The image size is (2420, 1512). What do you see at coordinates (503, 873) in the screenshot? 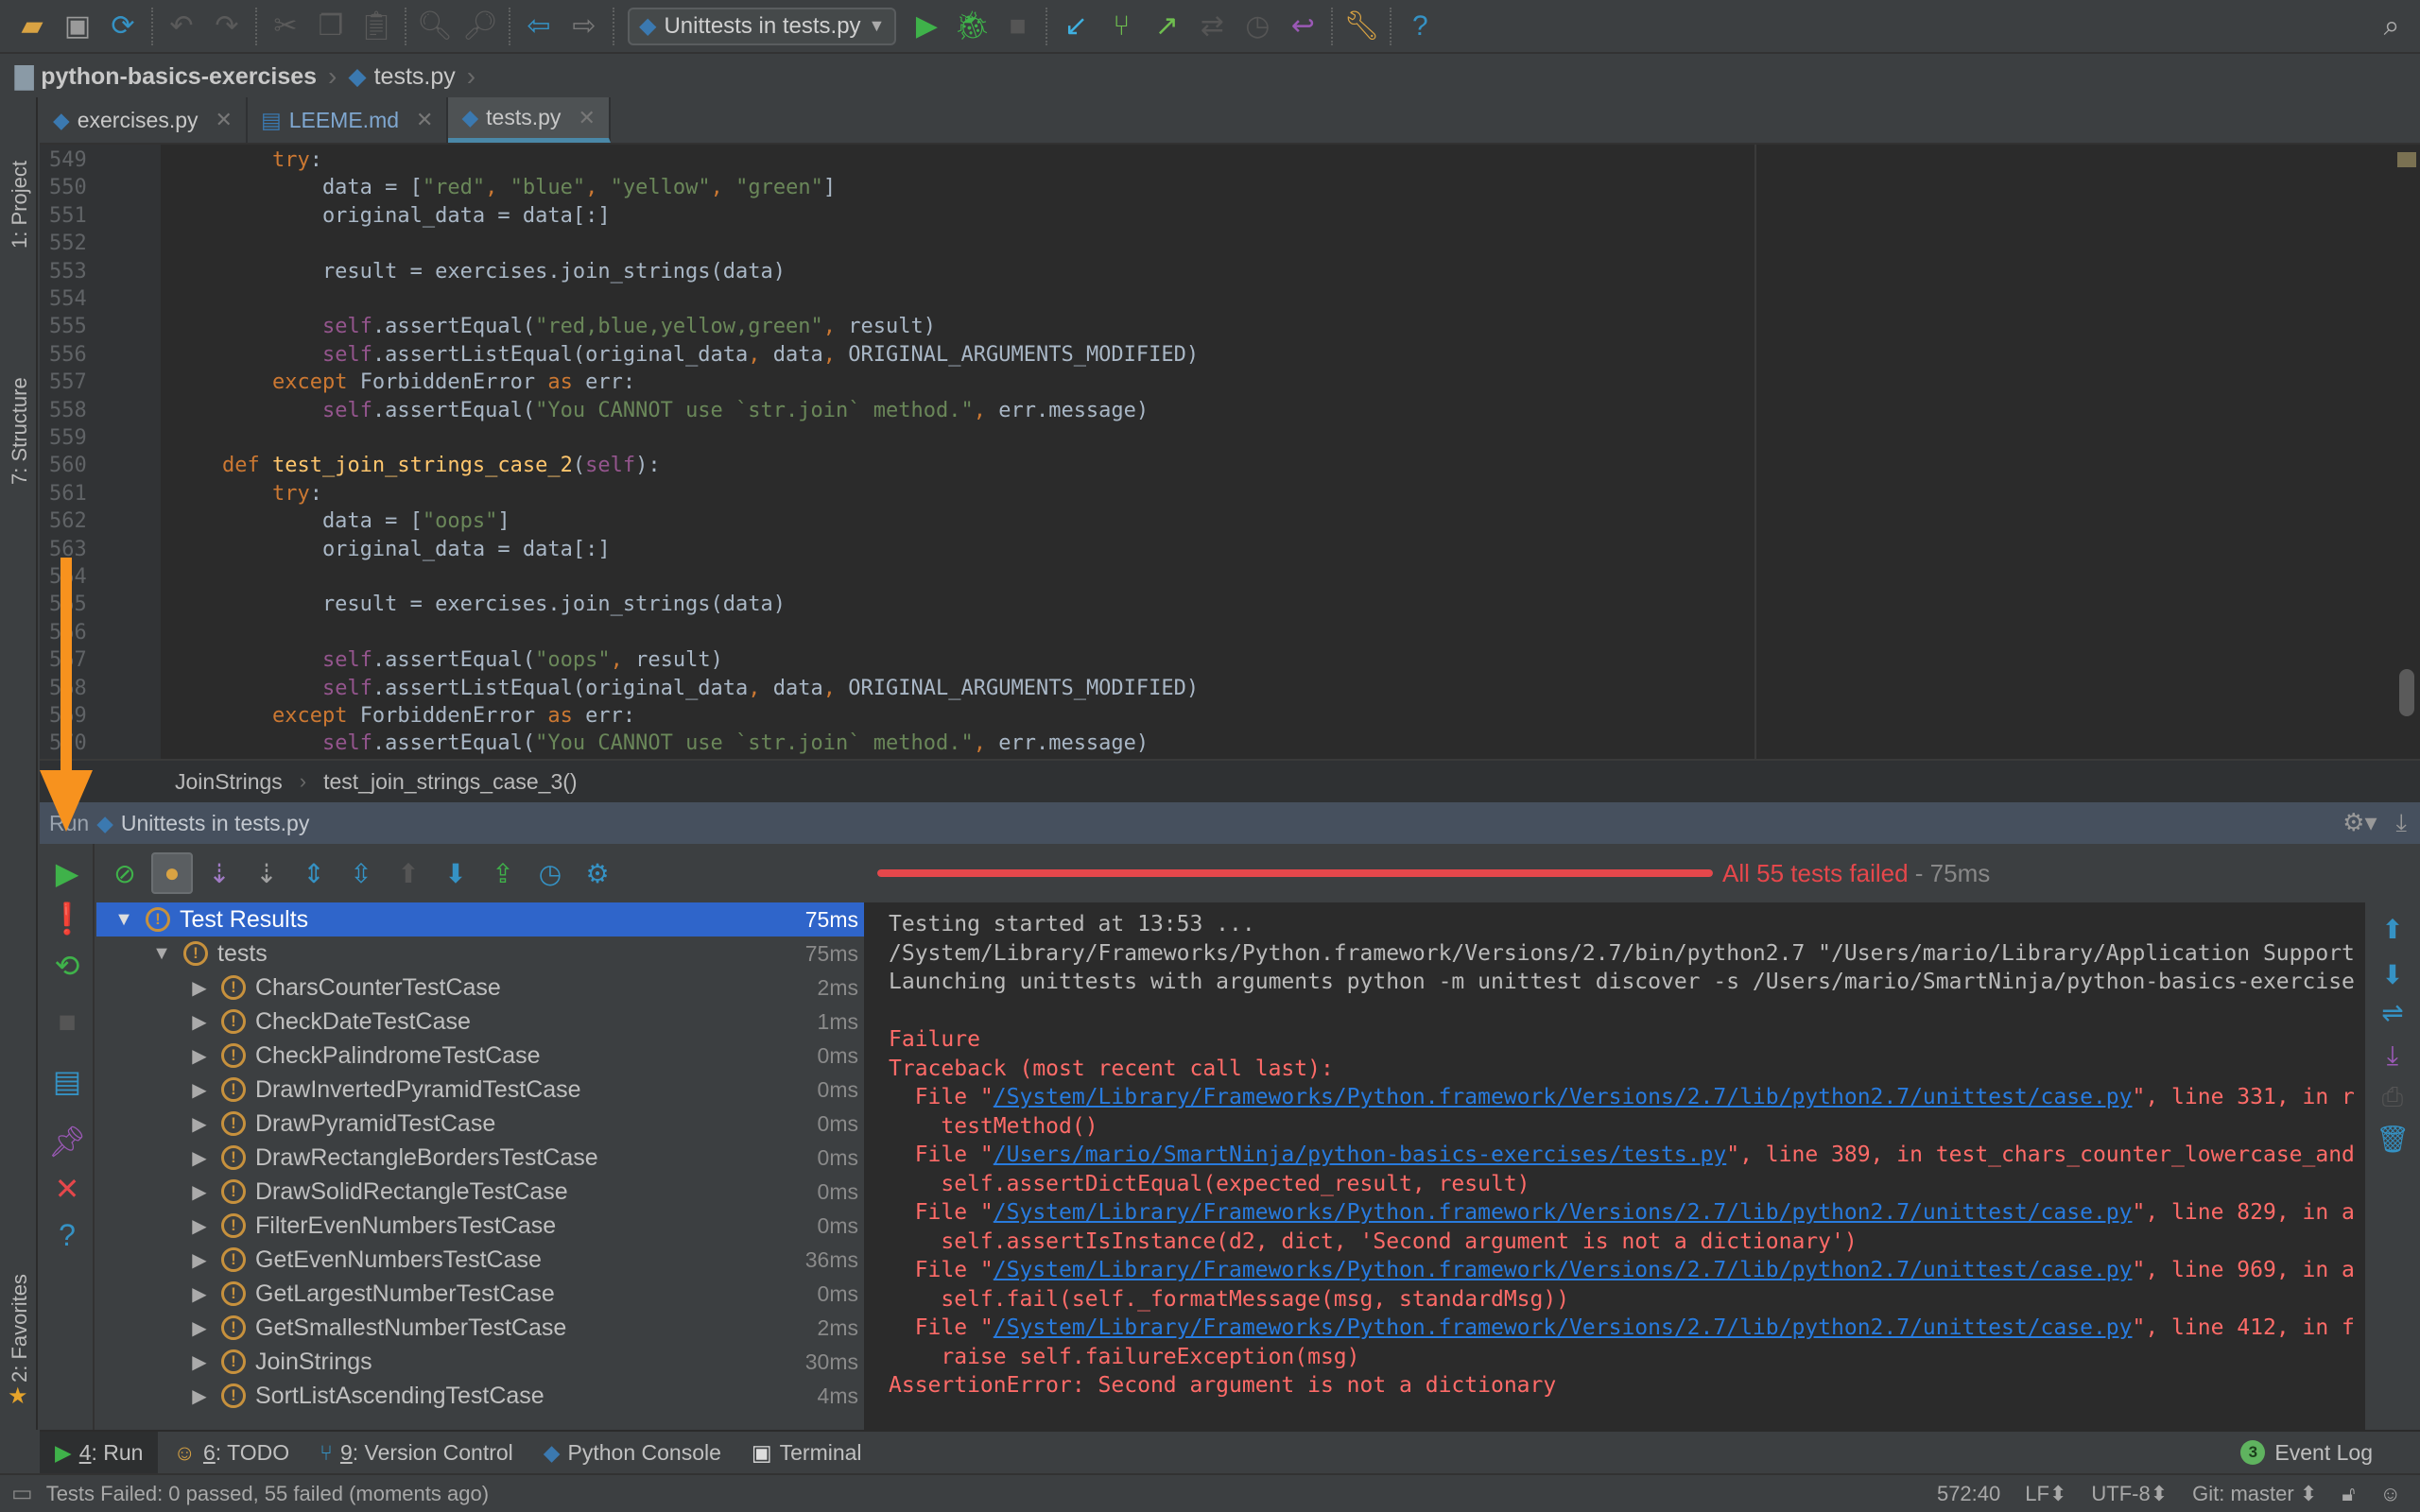
I see `export-results-icon: ⇪` at bounding box center [503, 873].